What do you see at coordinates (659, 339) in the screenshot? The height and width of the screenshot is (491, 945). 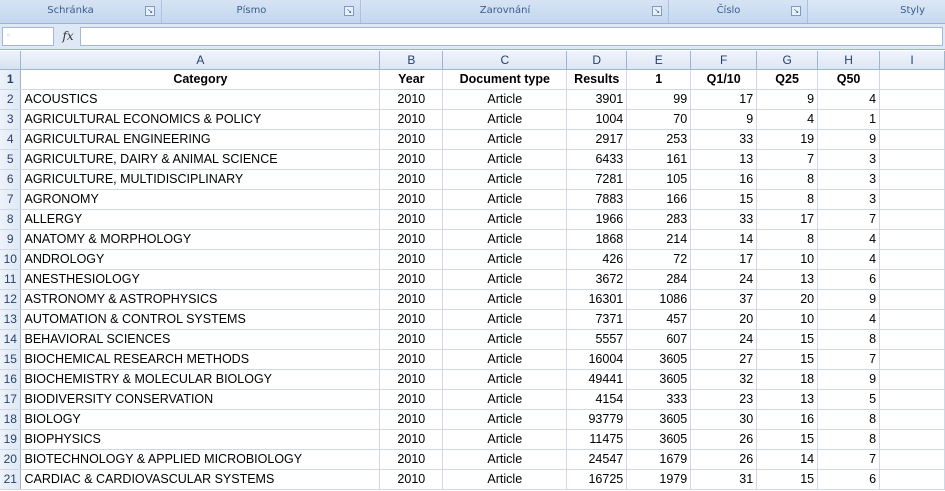 I see `cell-top1: 607` at bounding box center [659, 339].